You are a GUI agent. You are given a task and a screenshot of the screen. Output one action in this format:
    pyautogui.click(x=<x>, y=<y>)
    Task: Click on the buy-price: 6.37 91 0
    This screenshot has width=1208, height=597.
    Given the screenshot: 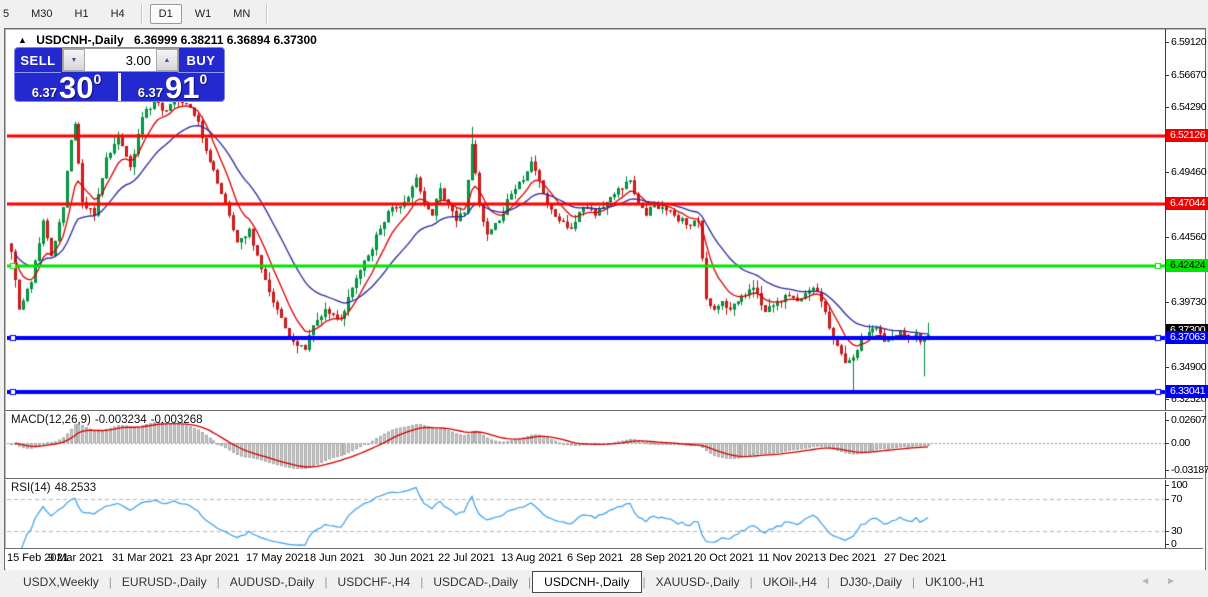 What is the action you would take?
    pyautogui.click(x=172, y=86)
    